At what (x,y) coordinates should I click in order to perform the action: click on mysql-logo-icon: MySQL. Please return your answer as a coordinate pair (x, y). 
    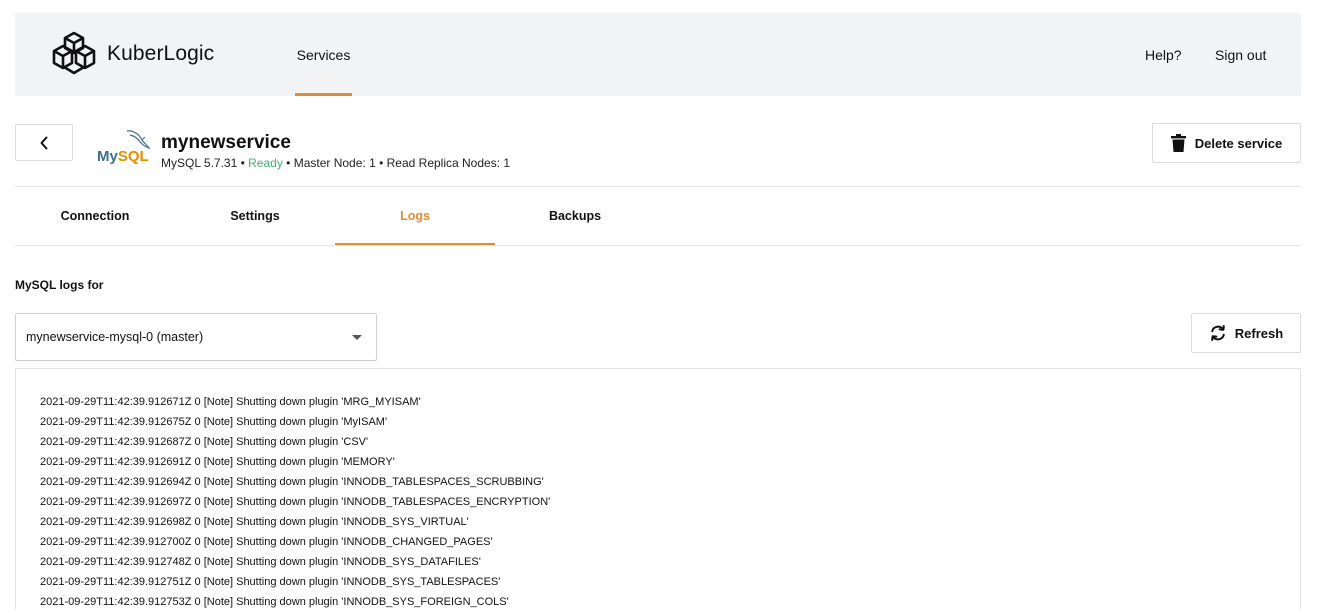
    Looking at the image, I should click on (124, 147).